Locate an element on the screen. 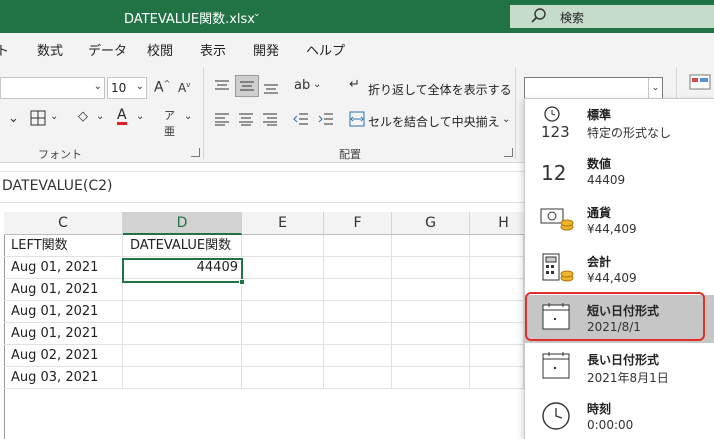 The height and width of the screenshot is (439, 714). format-option-5: 長い日付形式 2021年8月1日 is located at coordinates (619, 368).